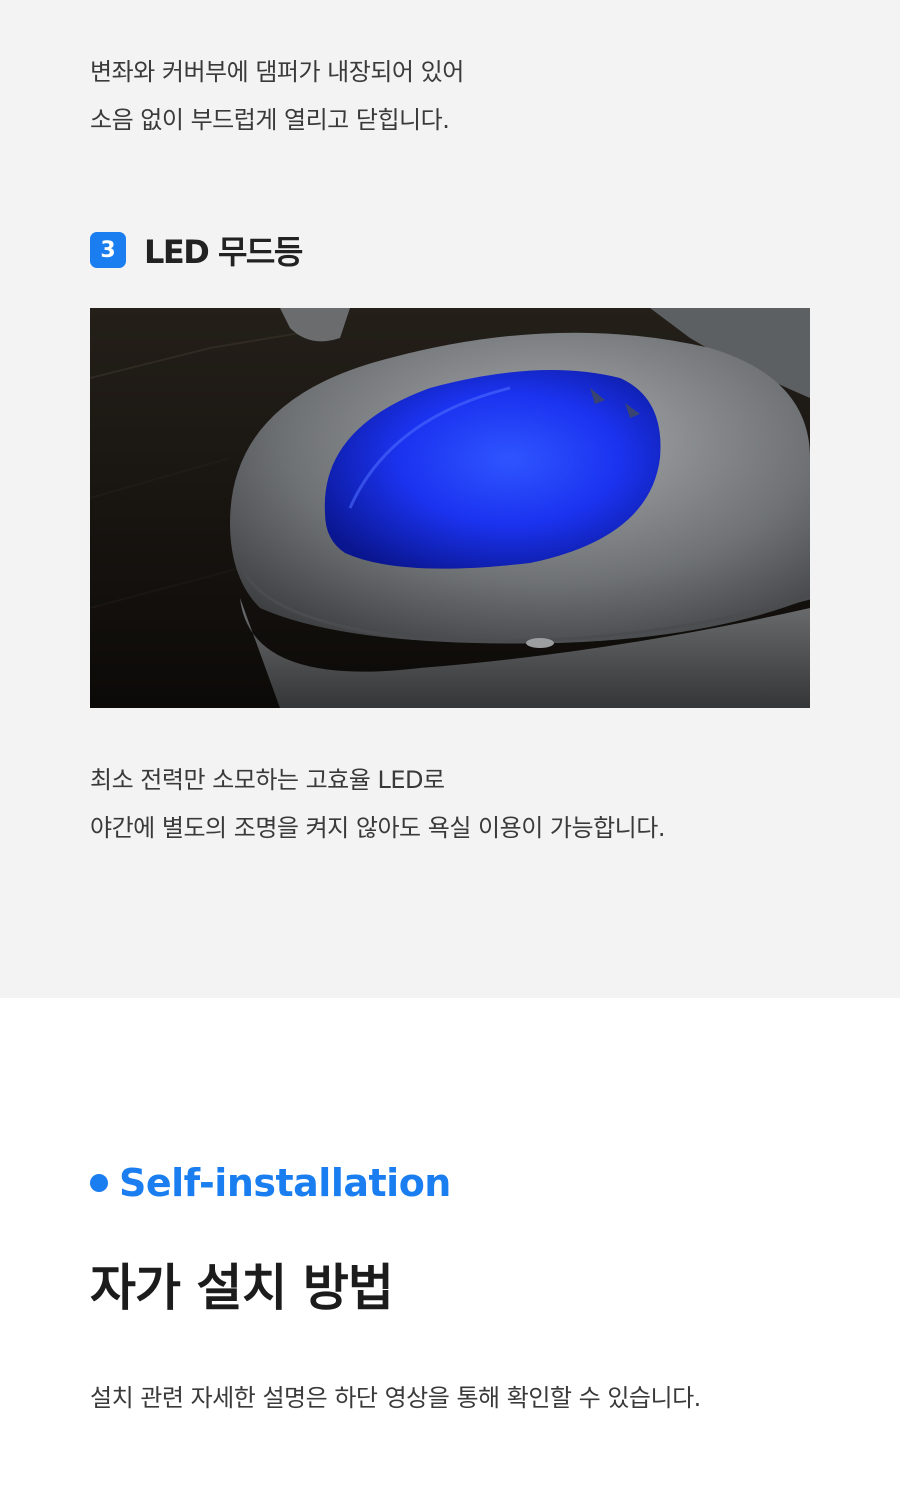  What do you see at coordinates (285, 1183) in the screenshot?
I see `install-eyebrow-text: Self-installation` at bounding box center [285, 1183].